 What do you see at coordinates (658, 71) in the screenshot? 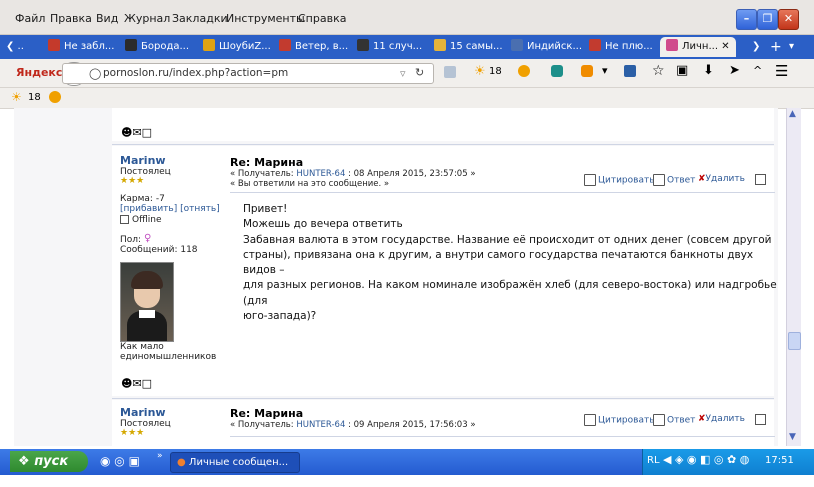
I see `star-icon: ☆` at bounding box center [658, 71].